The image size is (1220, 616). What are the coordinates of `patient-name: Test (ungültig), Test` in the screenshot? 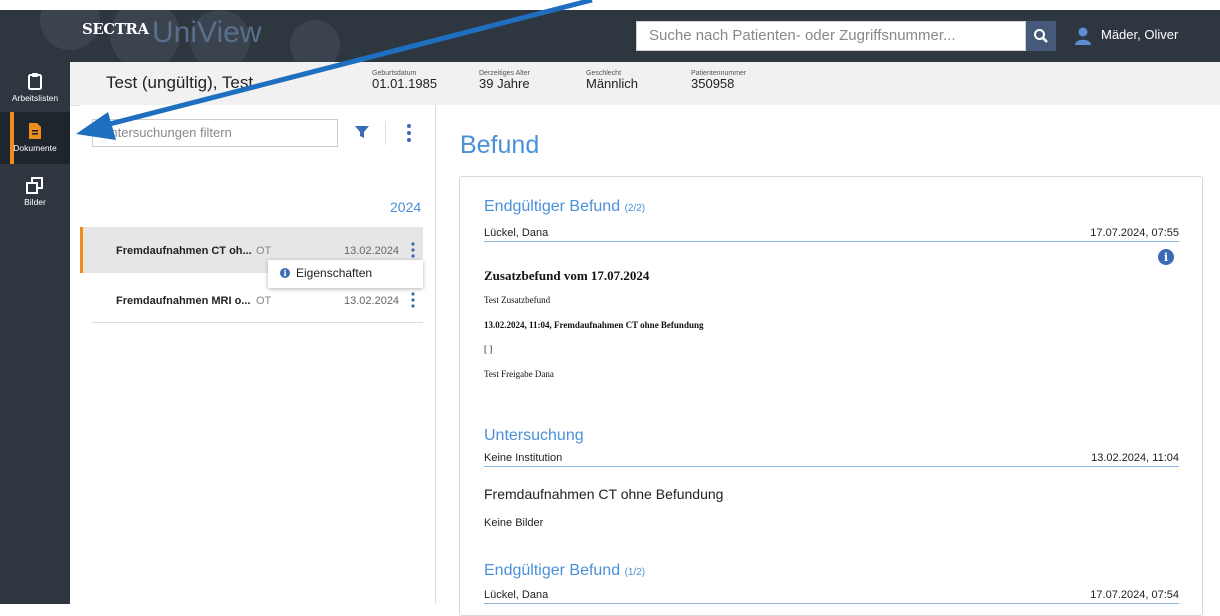 It's located at (180, 82).